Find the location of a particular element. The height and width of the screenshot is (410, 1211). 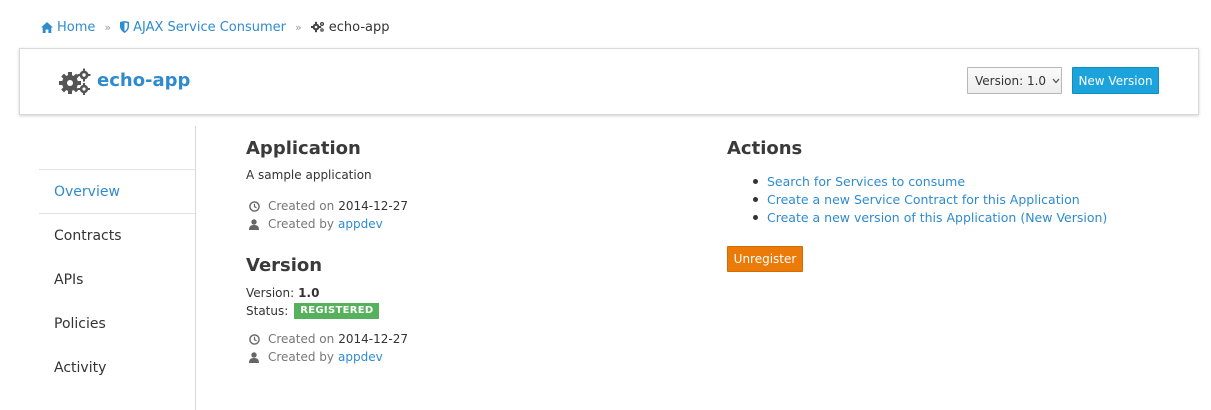

sidebar-item-apis: APIs is located at coordinates (117, 280).